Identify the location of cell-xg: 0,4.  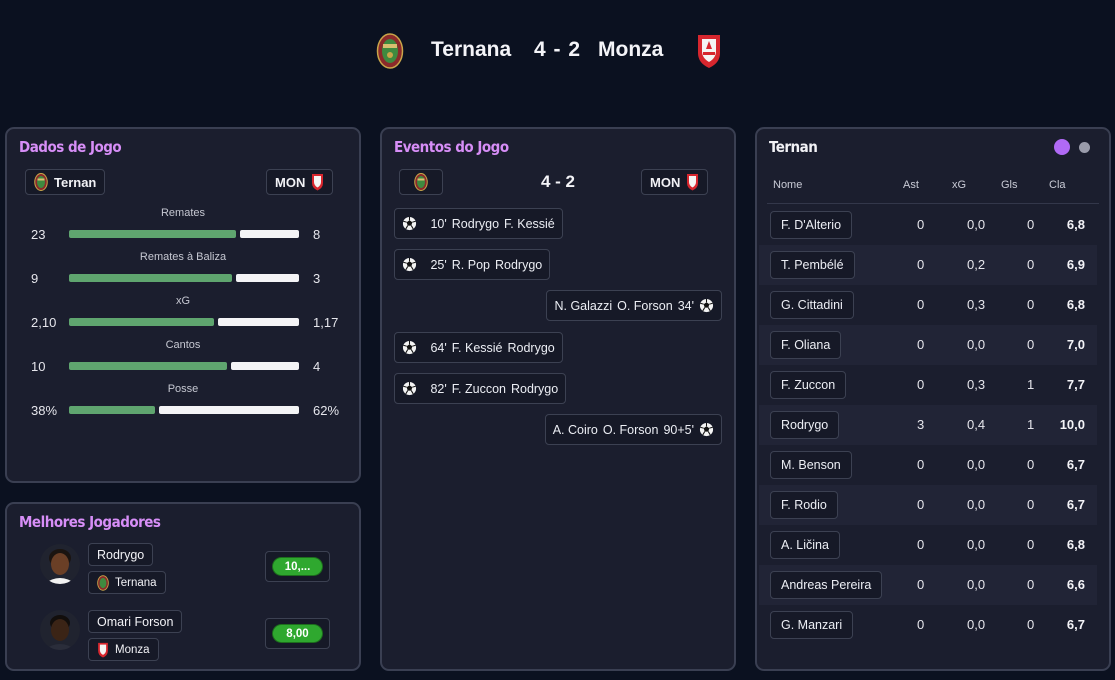
(976, 424).